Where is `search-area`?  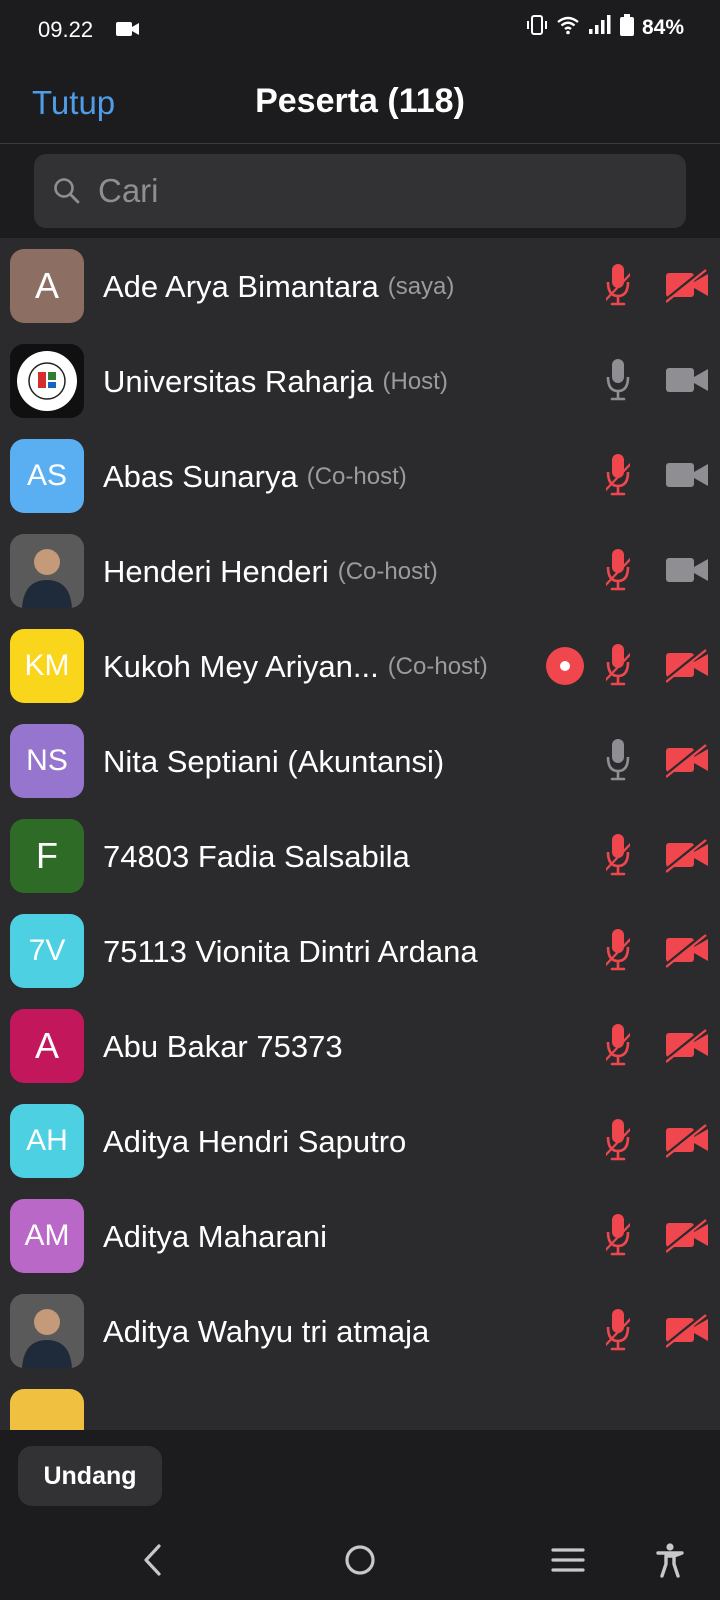
search-area is located at coordinates (360, 191).